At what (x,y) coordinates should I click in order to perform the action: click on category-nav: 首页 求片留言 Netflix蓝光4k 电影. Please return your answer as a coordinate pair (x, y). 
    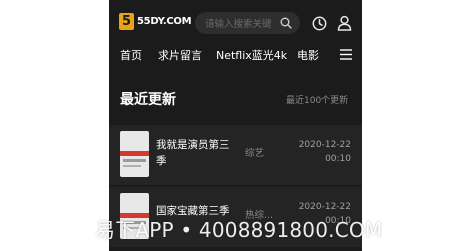
    Looking at the image, I should click on (235, 56).